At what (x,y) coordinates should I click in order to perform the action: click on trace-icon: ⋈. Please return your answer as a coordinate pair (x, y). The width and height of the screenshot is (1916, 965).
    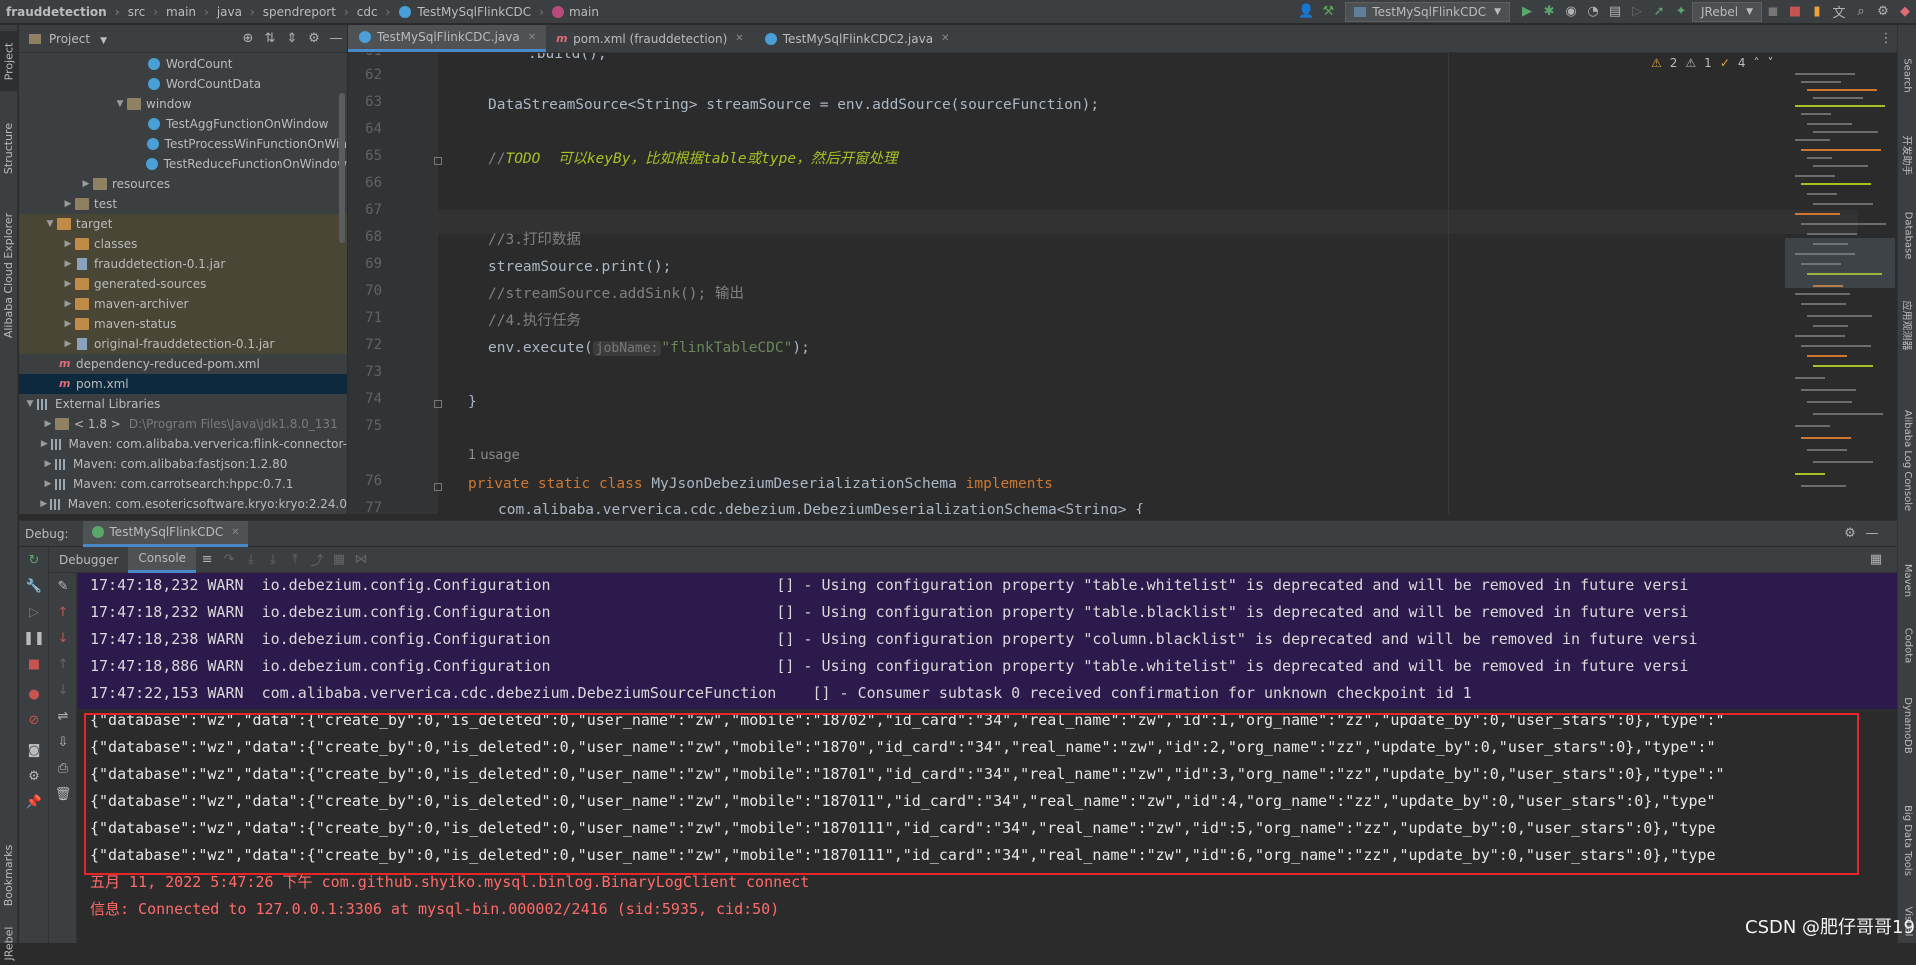
    Looking at the image, I should click on (361, 560).